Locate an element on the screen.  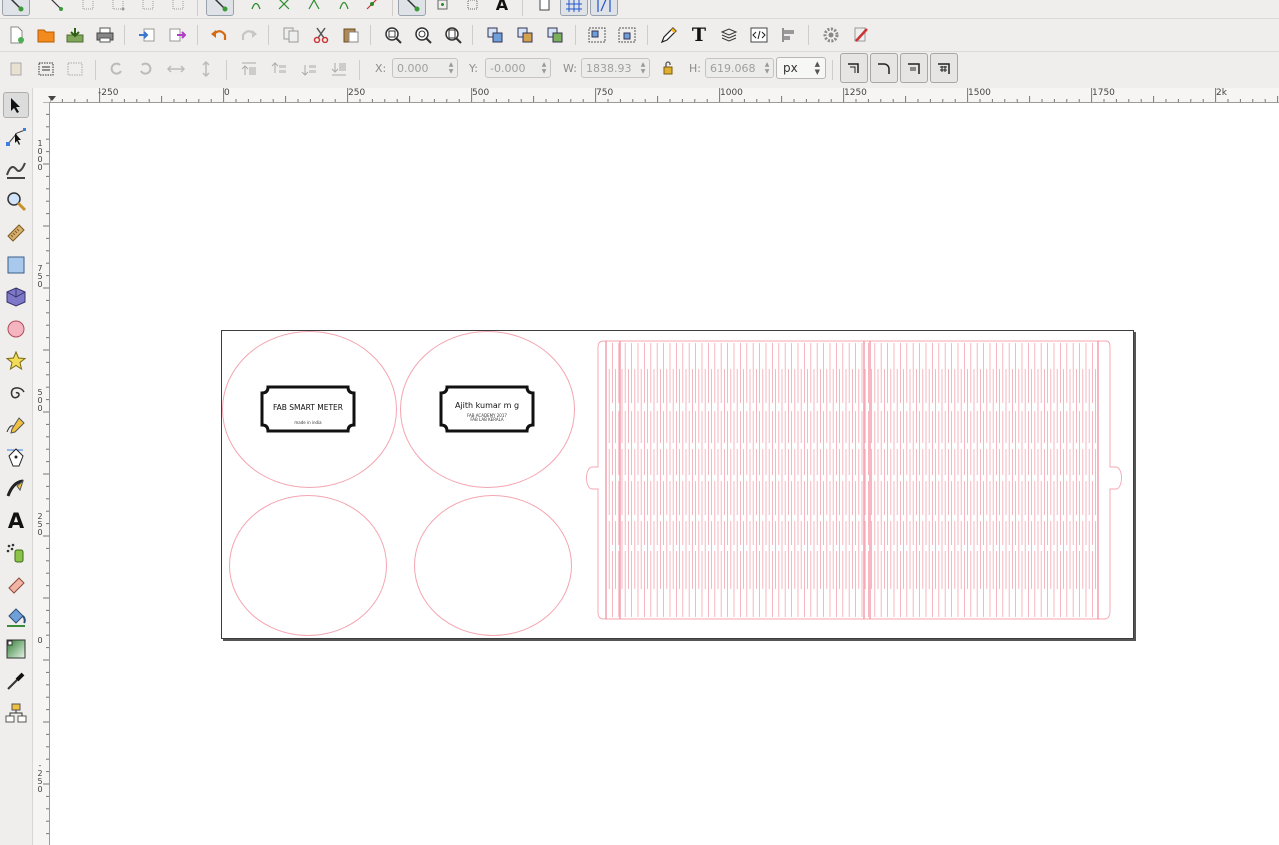
duplicate-icon is located at coordinates (495, 35).